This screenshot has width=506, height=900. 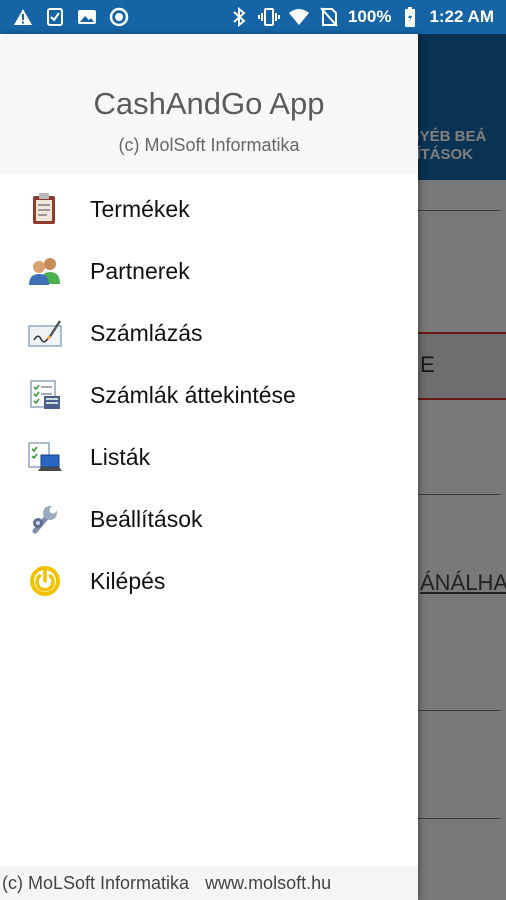 What do you see at coordinates (239, 17) in the screenshot?
I see `bluetooth-icon` at bounding box center [239, 17].